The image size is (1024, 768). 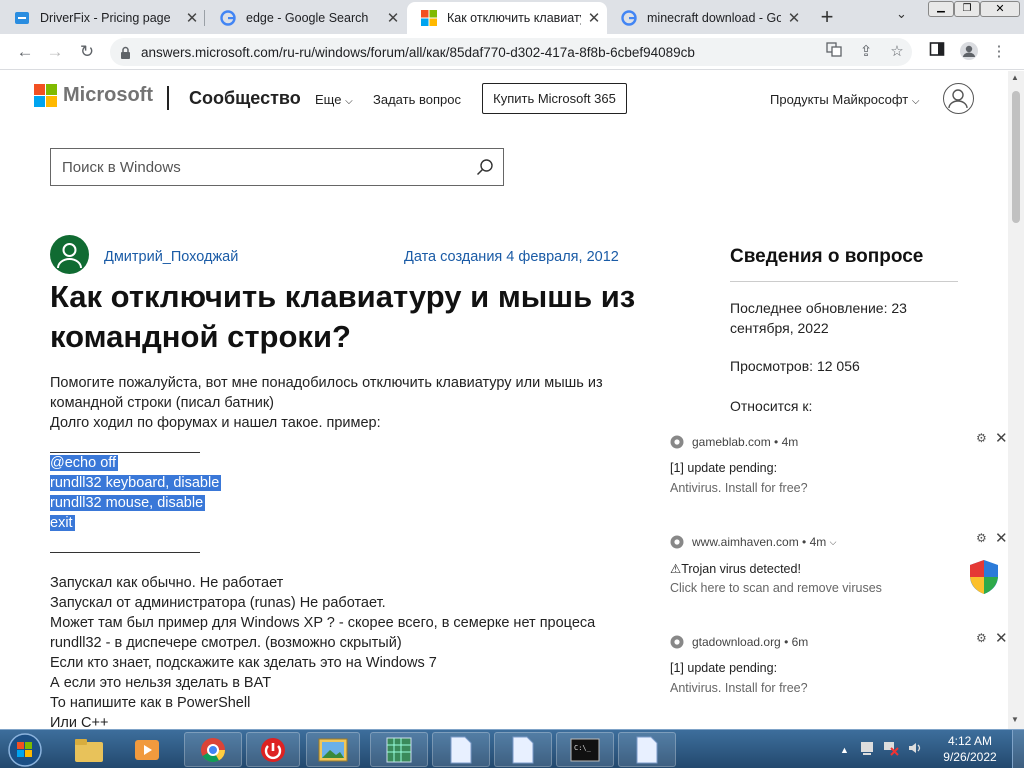 I want to click on image-viewer-taskbar-icon, so click(x=333, y=749).